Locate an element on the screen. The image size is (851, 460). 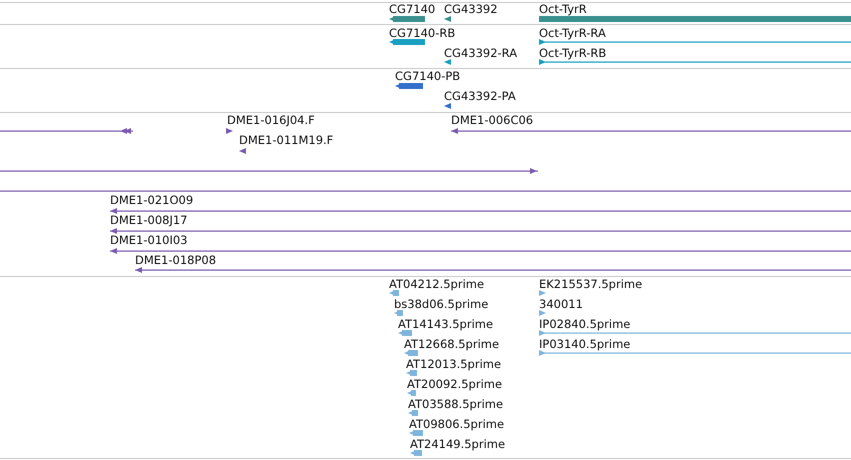
feature-label: AT20092.5prime is located at coordinates (454, 384).